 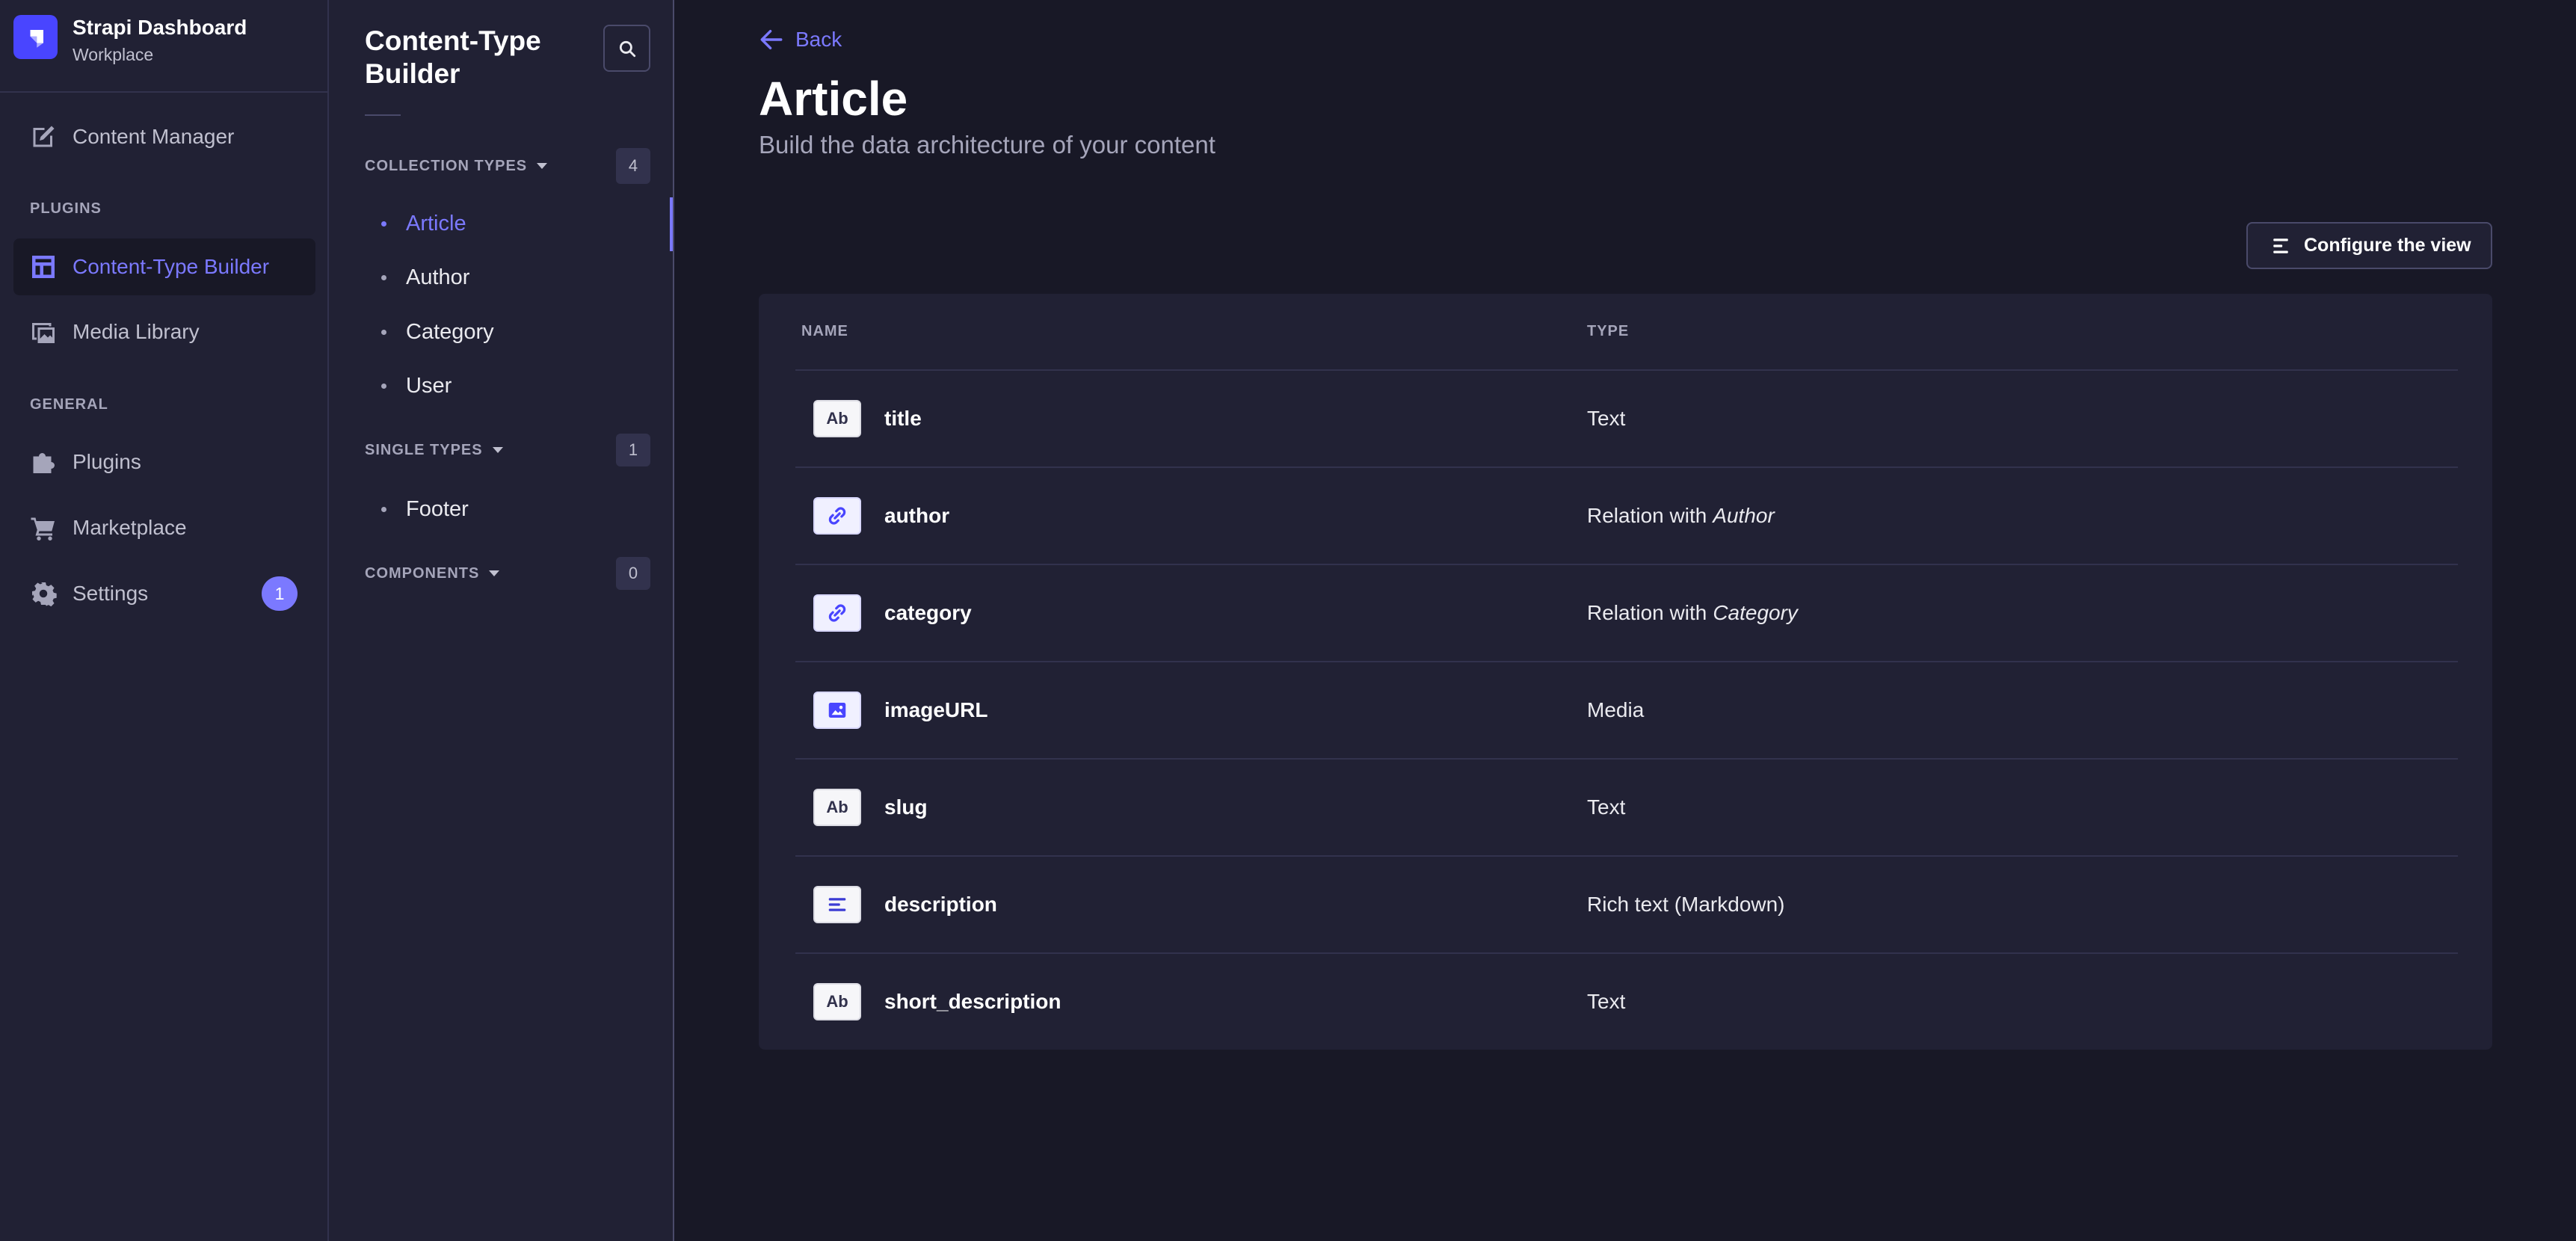 I want to click on relation-target: Author, so click(x=1744, y=515).